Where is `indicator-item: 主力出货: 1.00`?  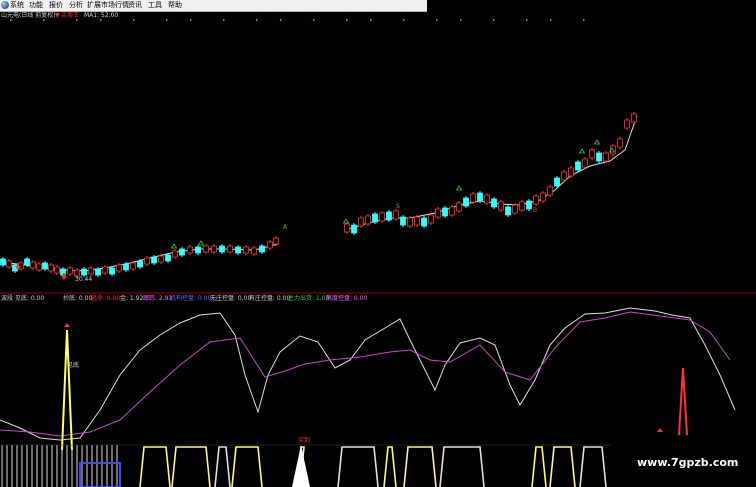 indicator-item: 主力出货: 1.00 is located at coordinates (309, 298).